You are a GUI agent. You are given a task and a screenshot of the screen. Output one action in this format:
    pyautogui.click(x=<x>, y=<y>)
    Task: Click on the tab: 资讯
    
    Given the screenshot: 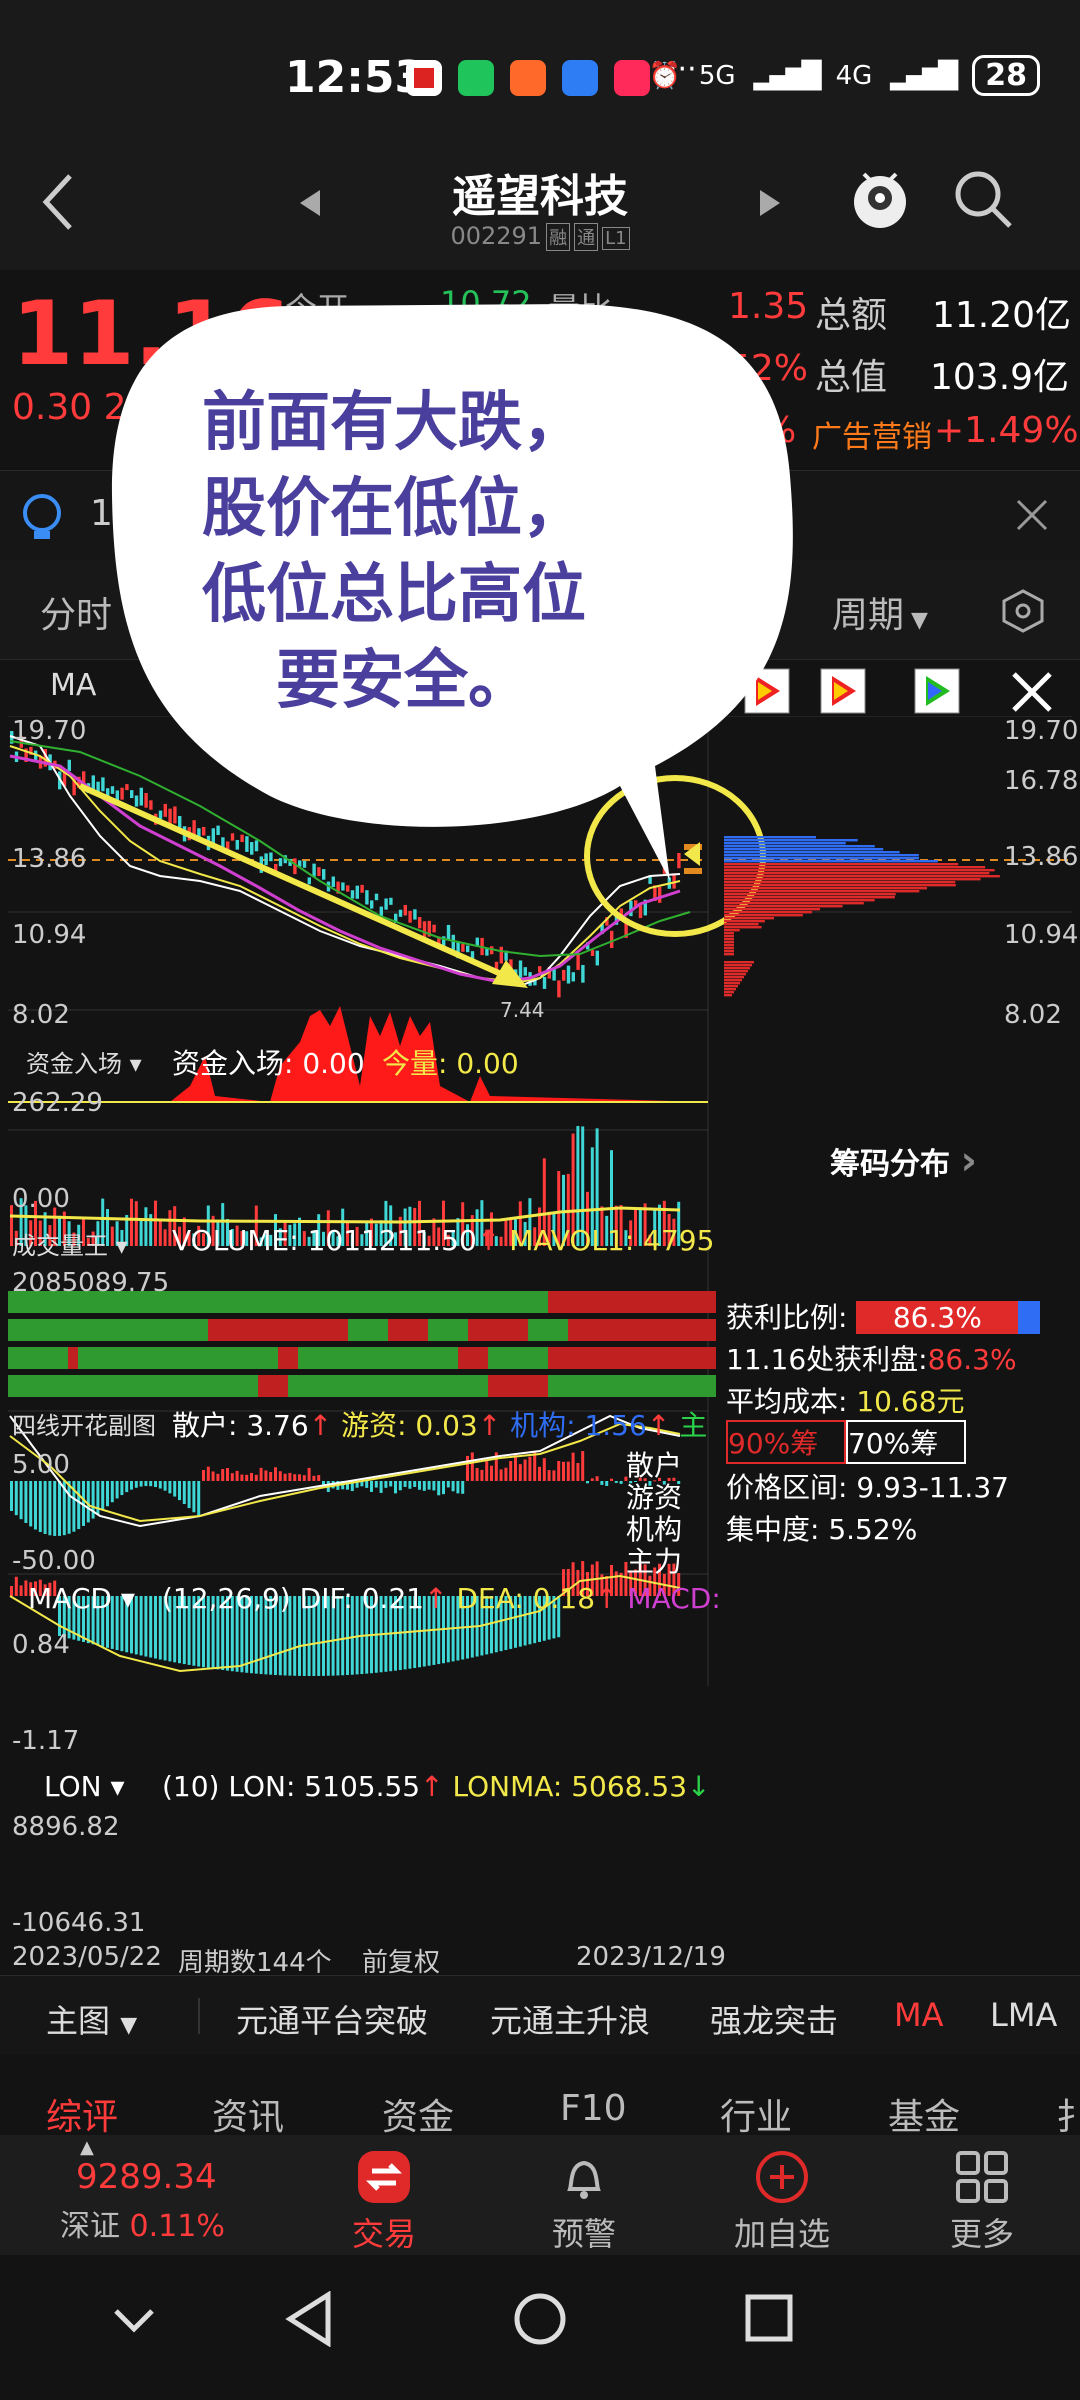 What is the action you would take?
    pyautogui.click(x=248, y=2114)
    